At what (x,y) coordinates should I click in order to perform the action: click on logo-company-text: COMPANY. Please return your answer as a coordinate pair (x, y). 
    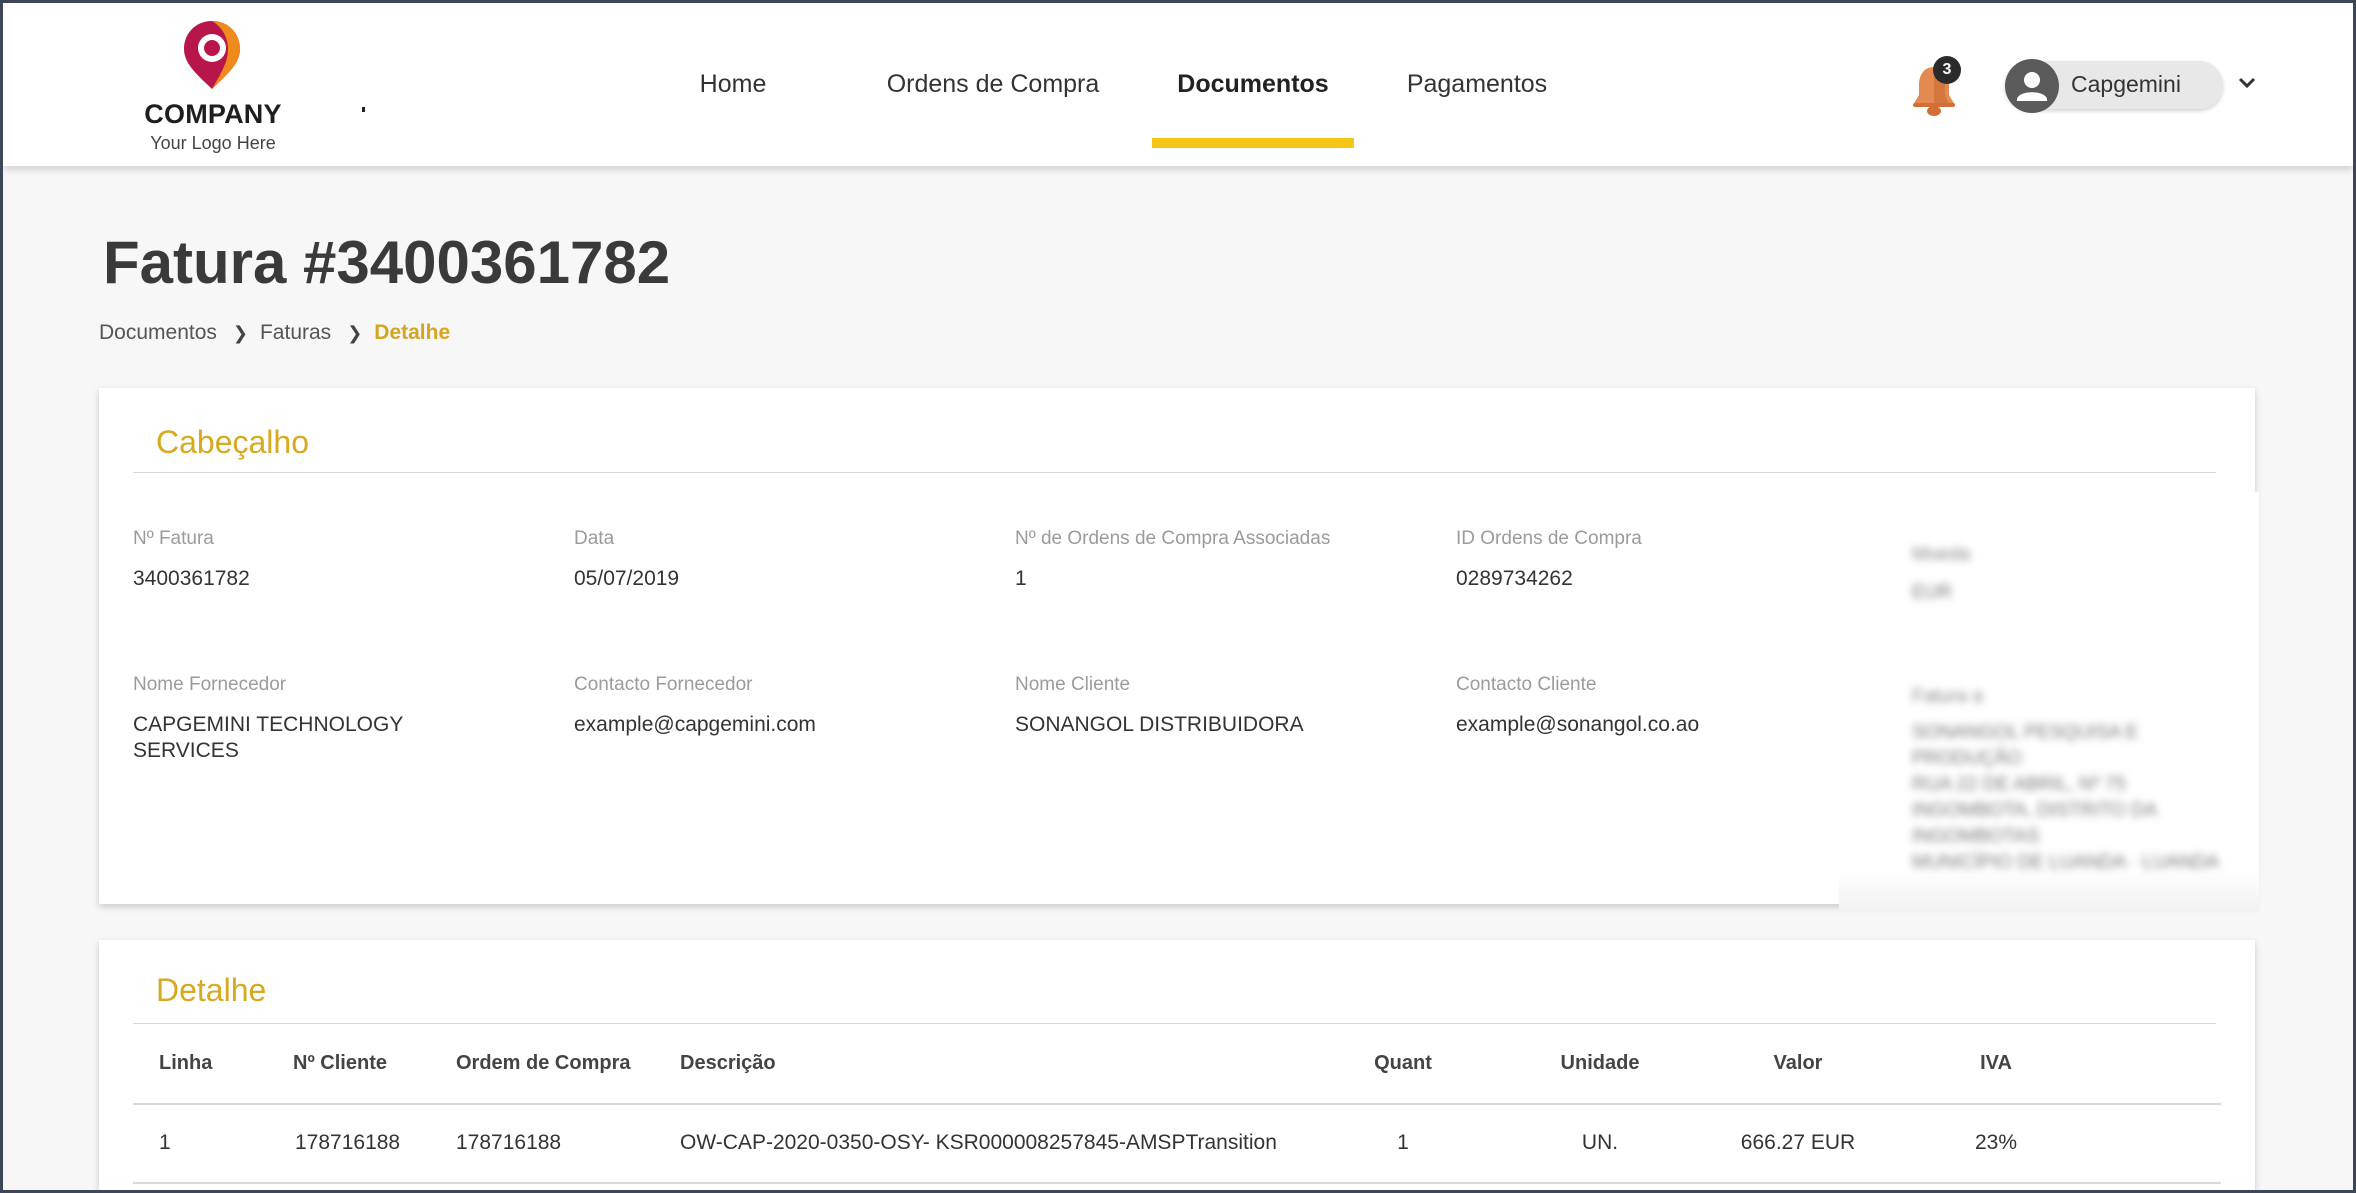
    Looking at the image, I should click on (213, 114).